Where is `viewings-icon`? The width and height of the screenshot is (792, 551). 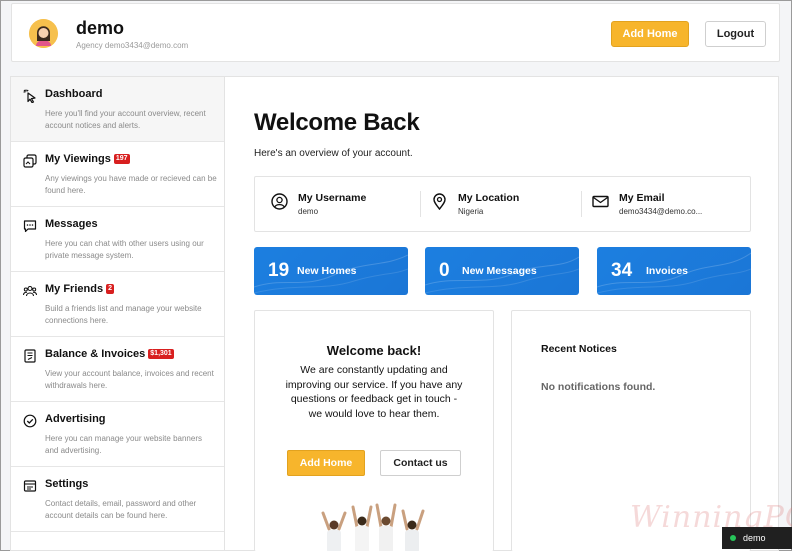 viewings-icon is located at coordinates (30, 161).